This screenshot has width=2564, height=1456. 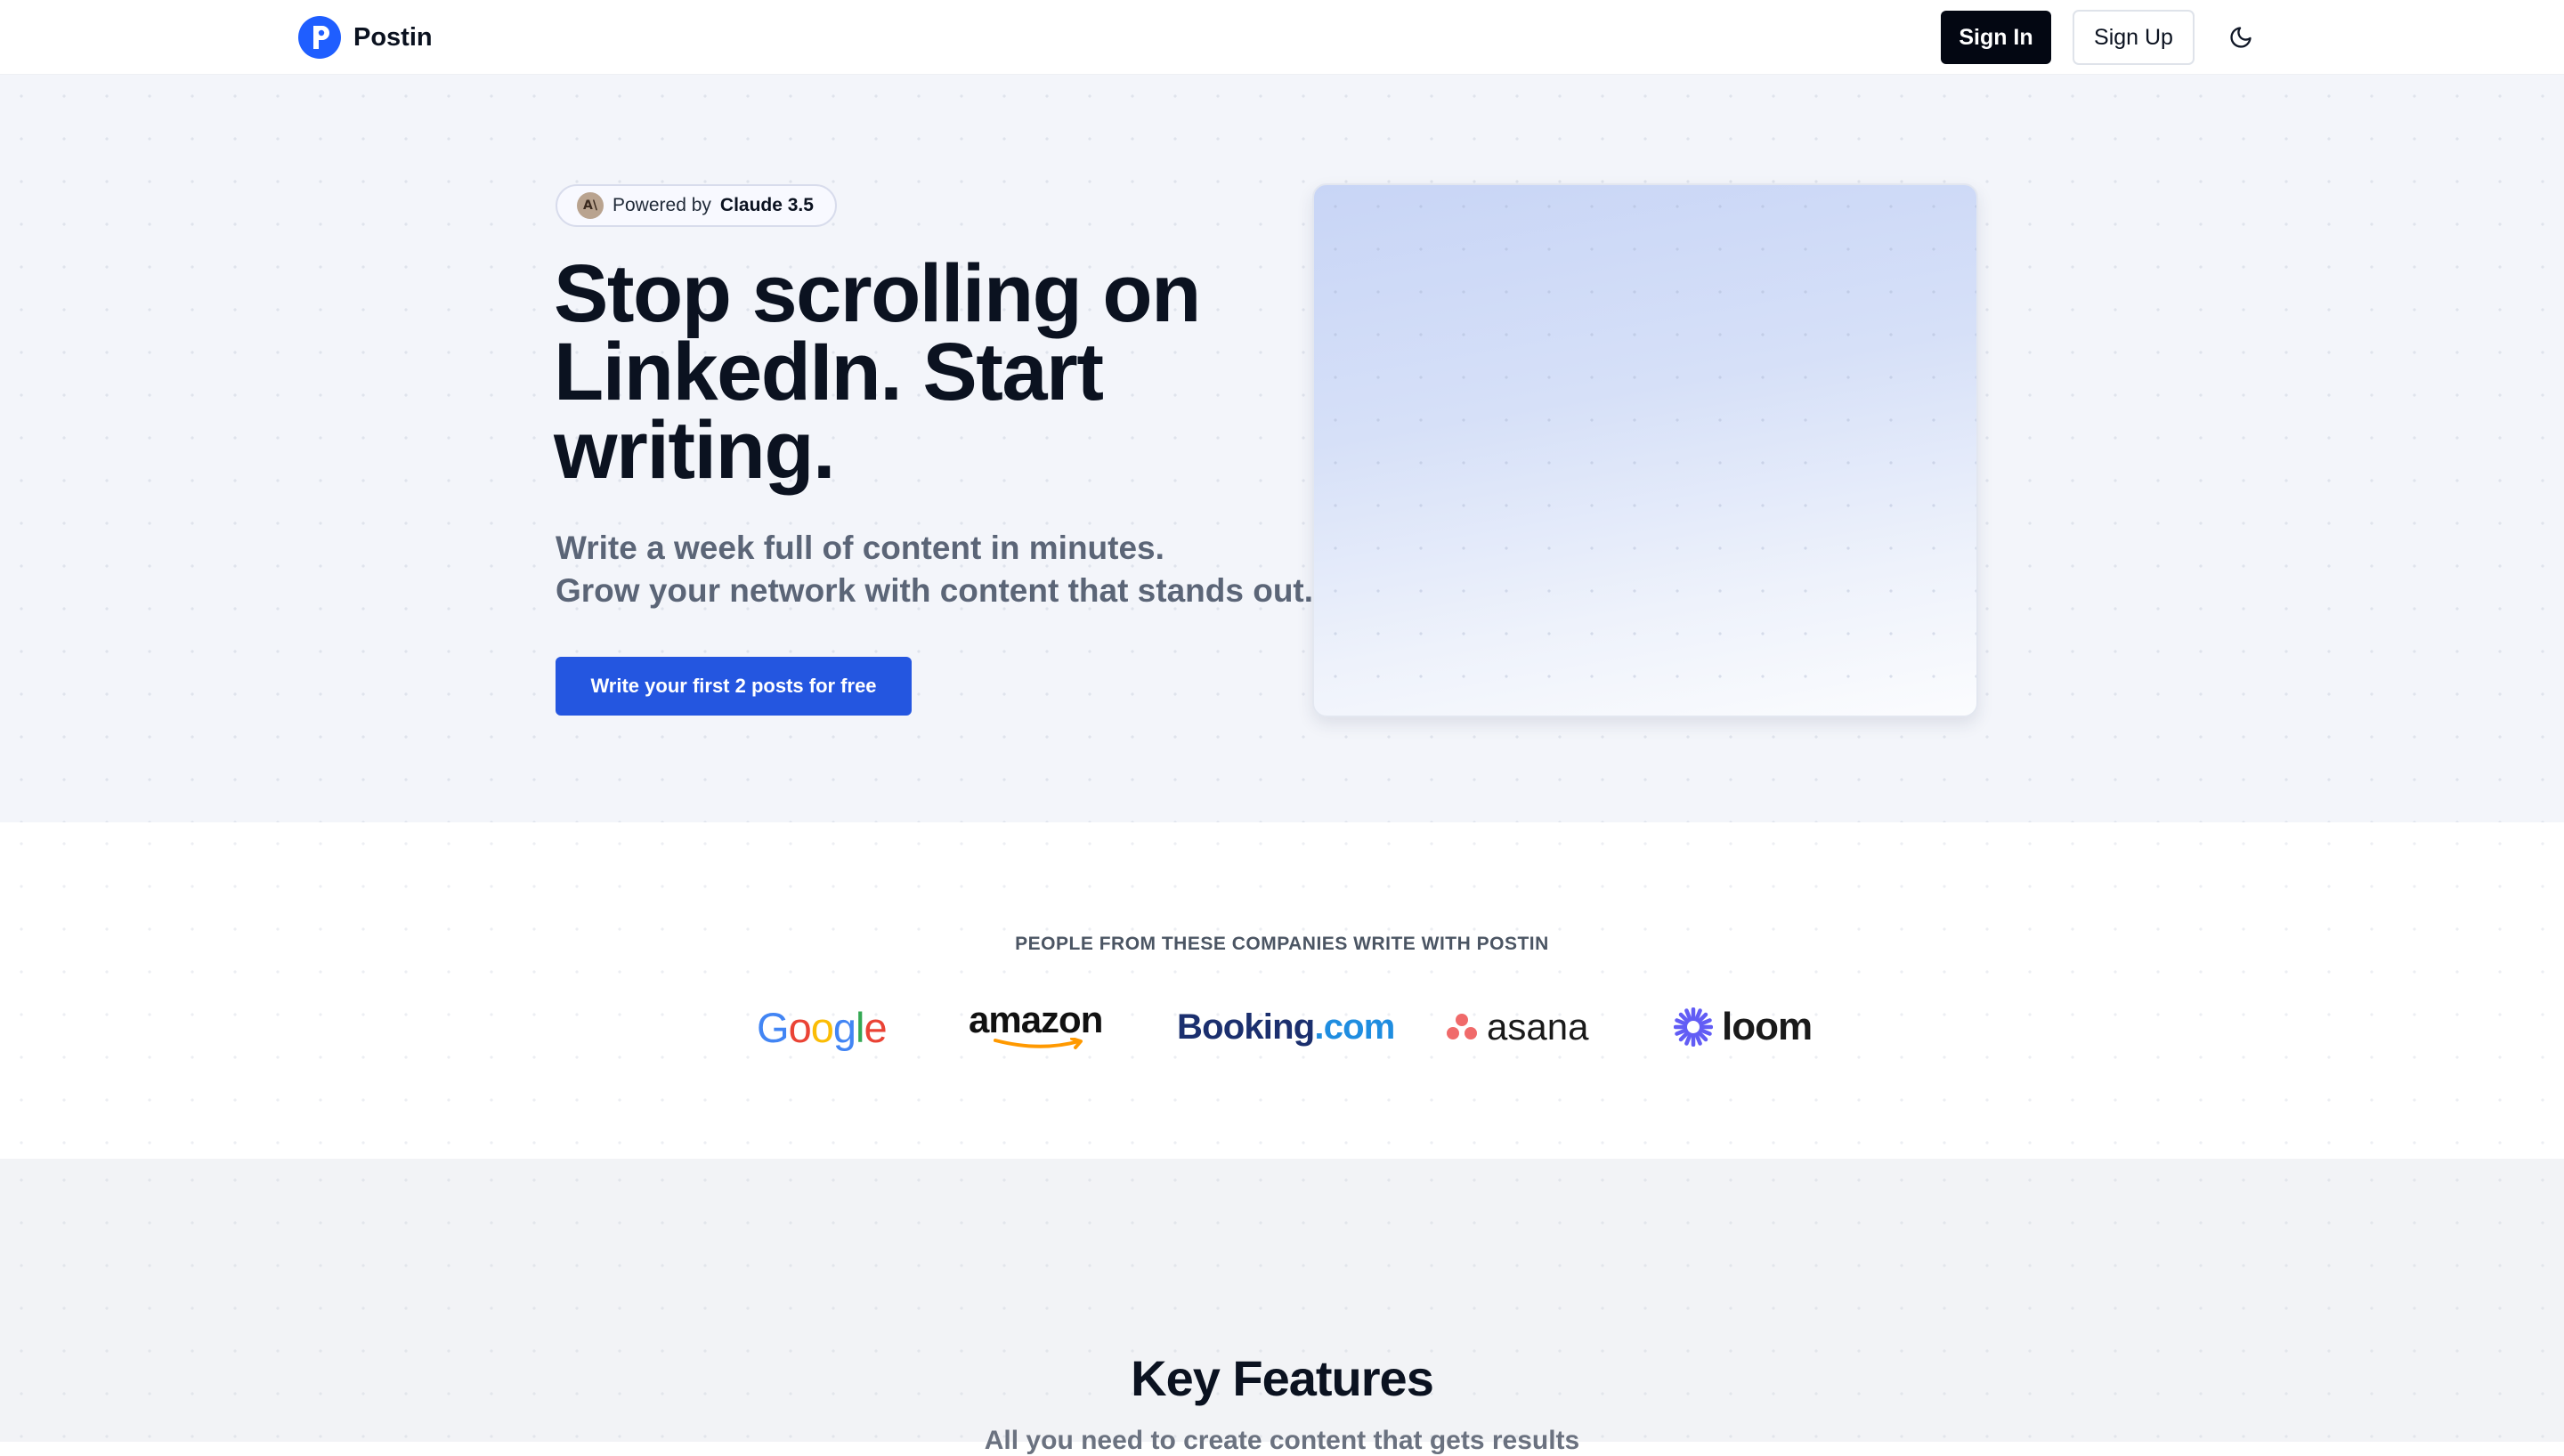 What do you see at coordinates (822, 1027) in the screenshot?
I see `google-logo: Google` at bounding box center [822, 1027].